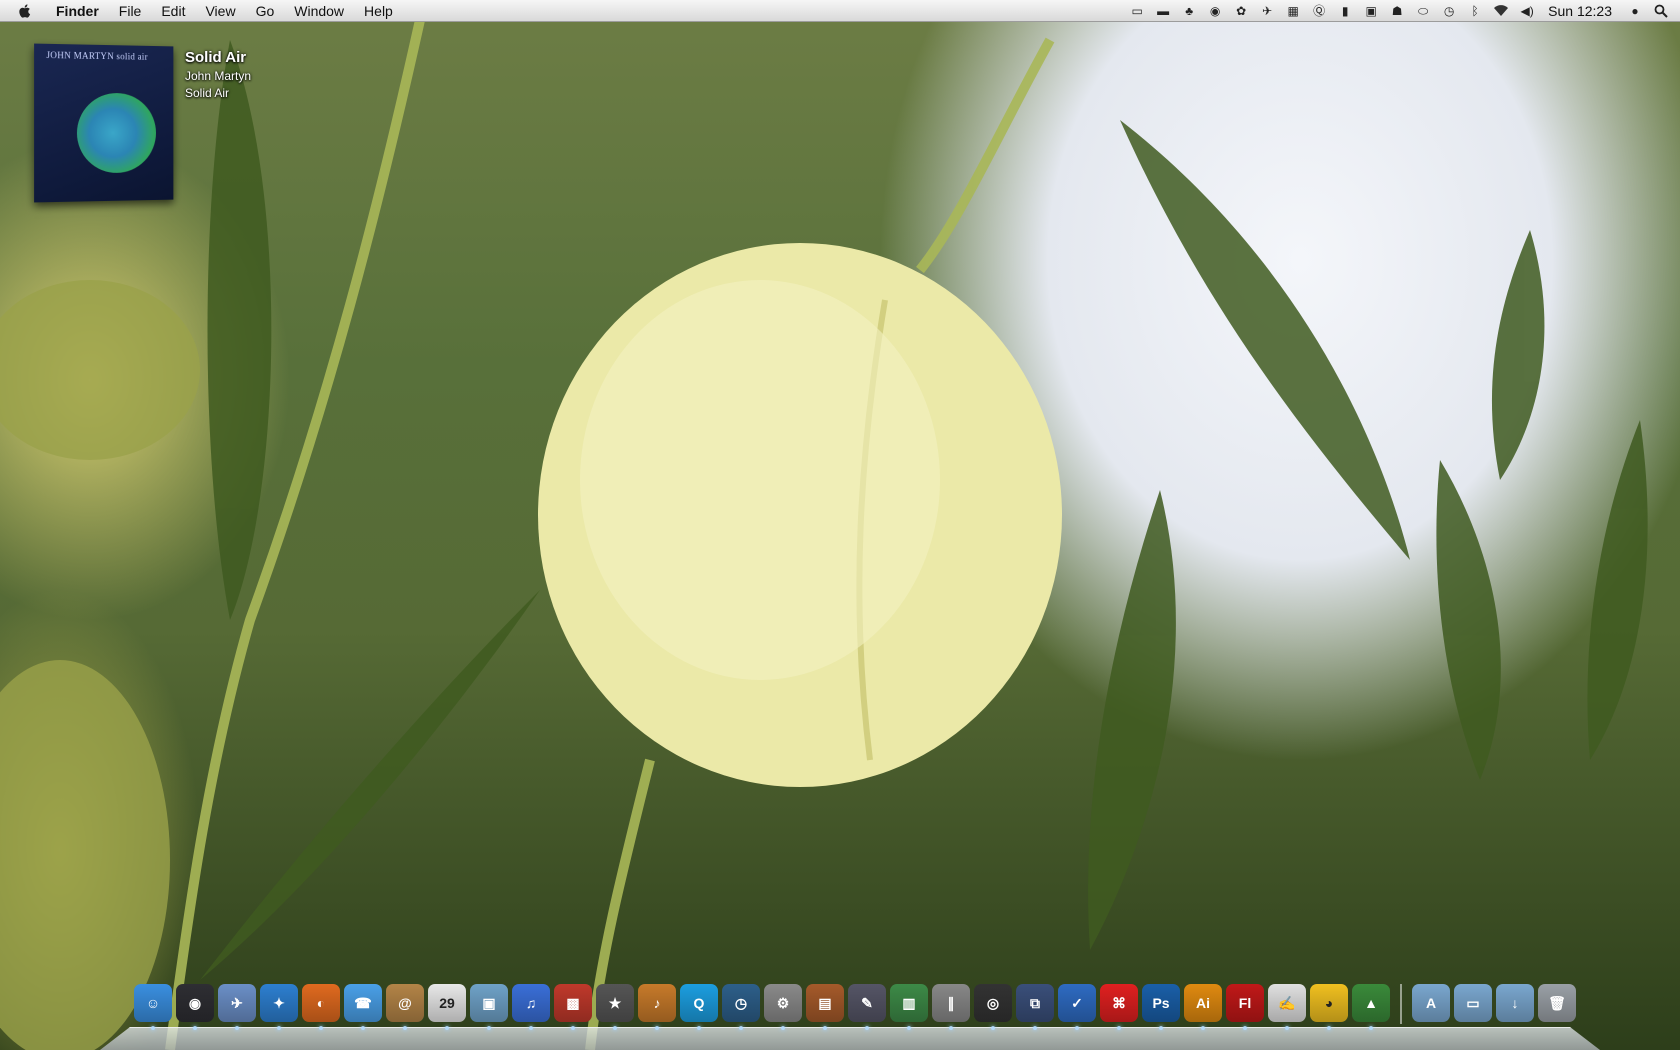 The width and height of the screenshot is (1680, 1050). What do you see at coordinates (1245, 1007) in the screenshot?
I see `dock-flash-icon: Fl` at bounding box center [1245, 1007].